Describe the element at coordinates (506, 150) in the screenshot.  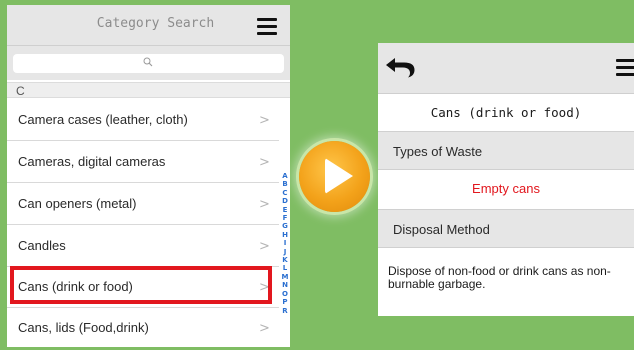
I see `types-of-waste-header: Types of Waste` at that location.